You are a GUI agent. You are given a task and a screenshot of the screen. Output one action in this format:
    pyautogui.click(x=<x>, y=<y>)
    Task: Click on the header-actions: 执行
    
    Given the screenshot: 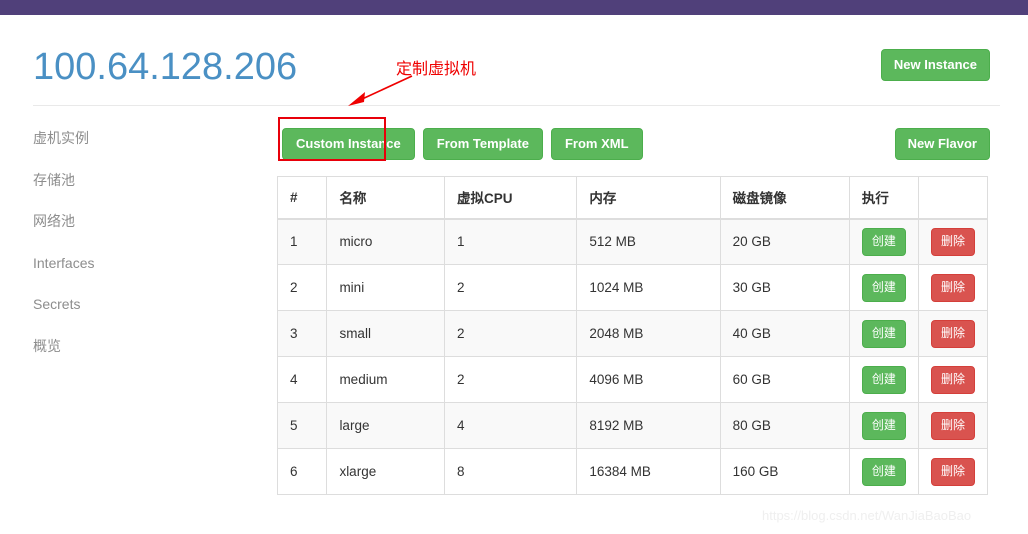 What is the action you would take?
    pyautogui.click(x=883, y=198)
    